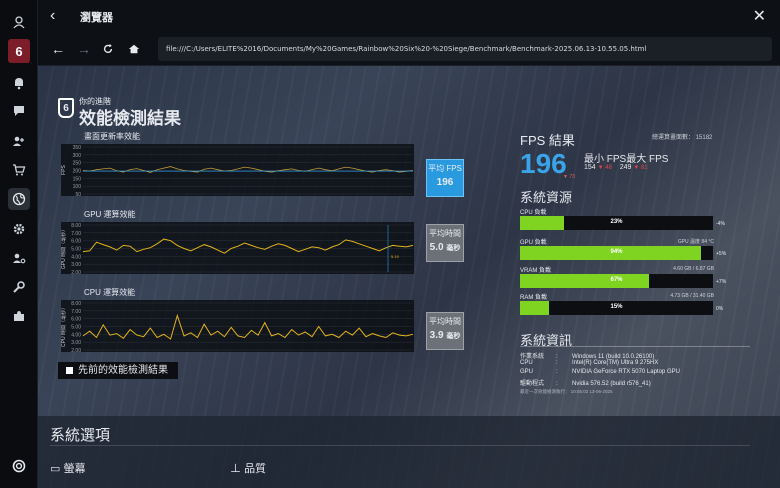  I want to click on y-axis-label: GPU 時間（毫秒）, so click(64, 248).